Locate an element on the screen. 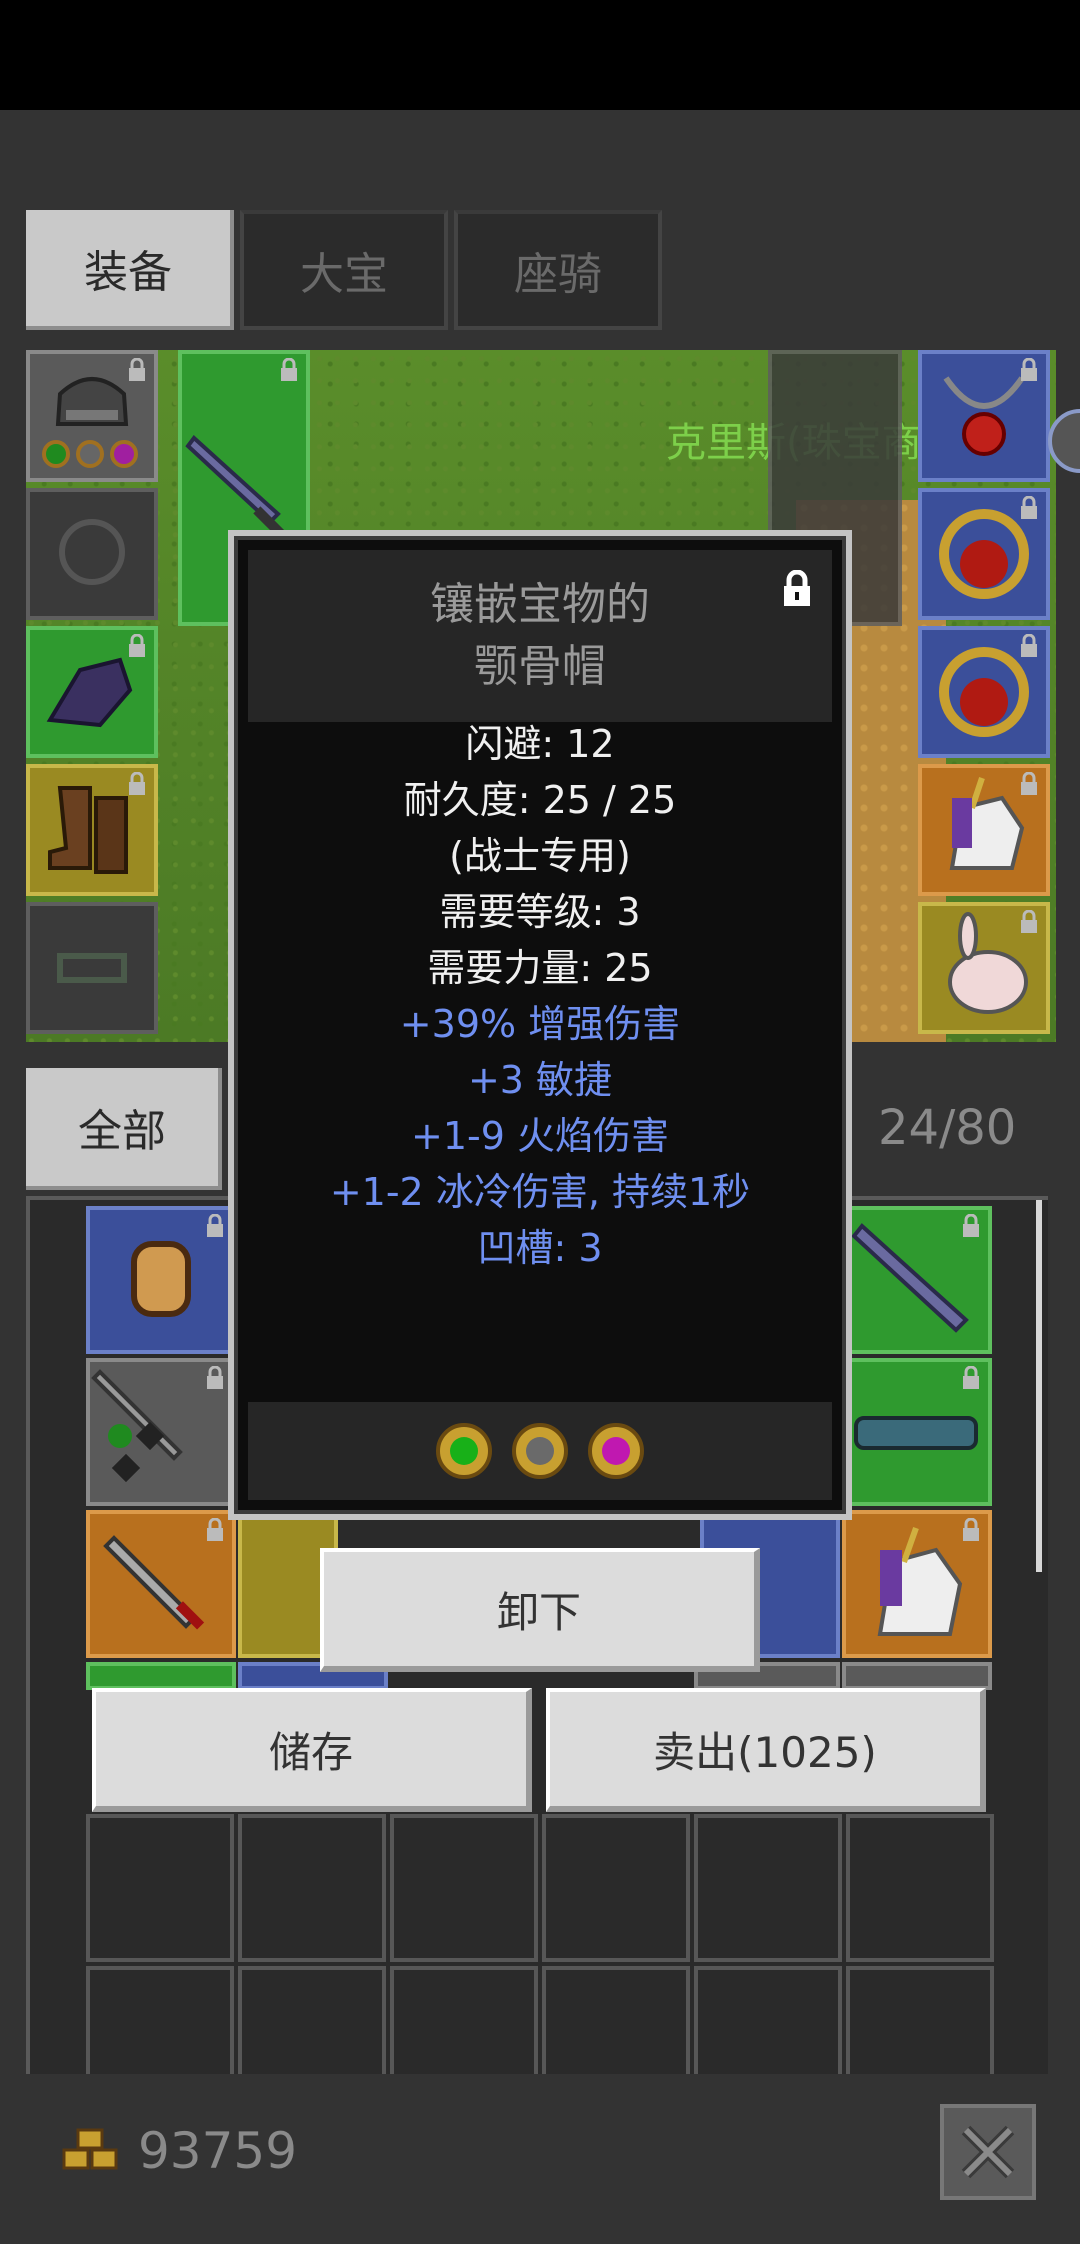  sell-button: 卖出(1025) is located at coordinates (766, 1750).